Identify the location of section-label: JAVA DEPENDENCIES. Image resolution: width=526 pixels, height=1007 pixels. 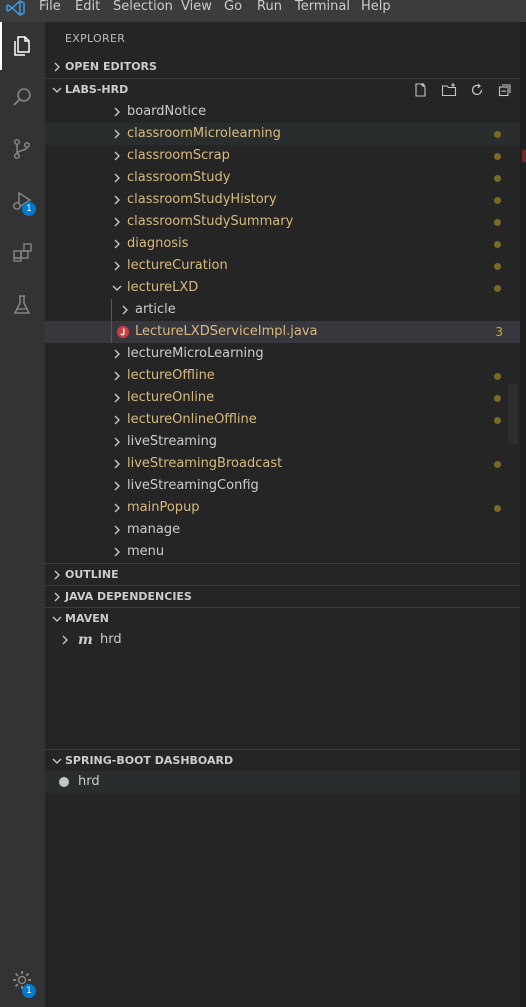
(128, 596).